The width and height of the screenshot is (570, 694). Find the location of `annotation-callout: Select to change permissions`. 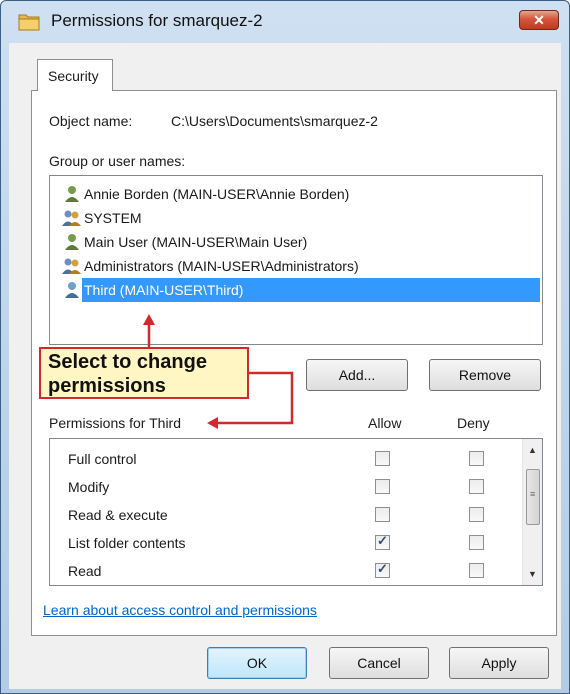

annotation-callout: Select to change permissions is located at coordinates (144, 373).